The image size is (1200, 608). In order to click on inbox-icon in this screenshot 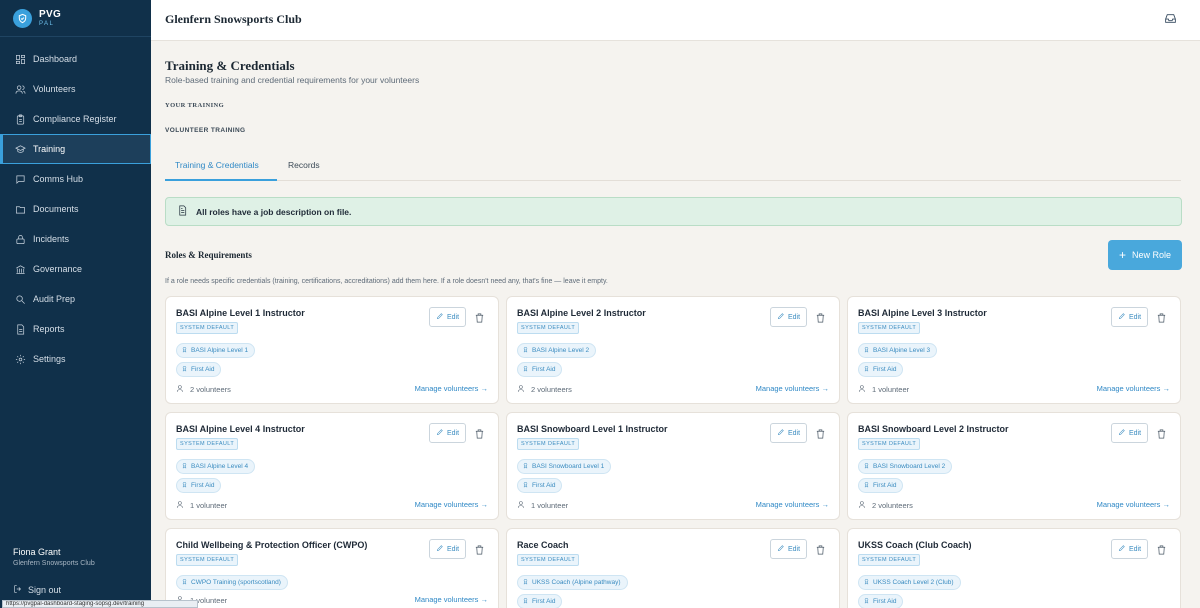, I will do `click(1170, 18)`.